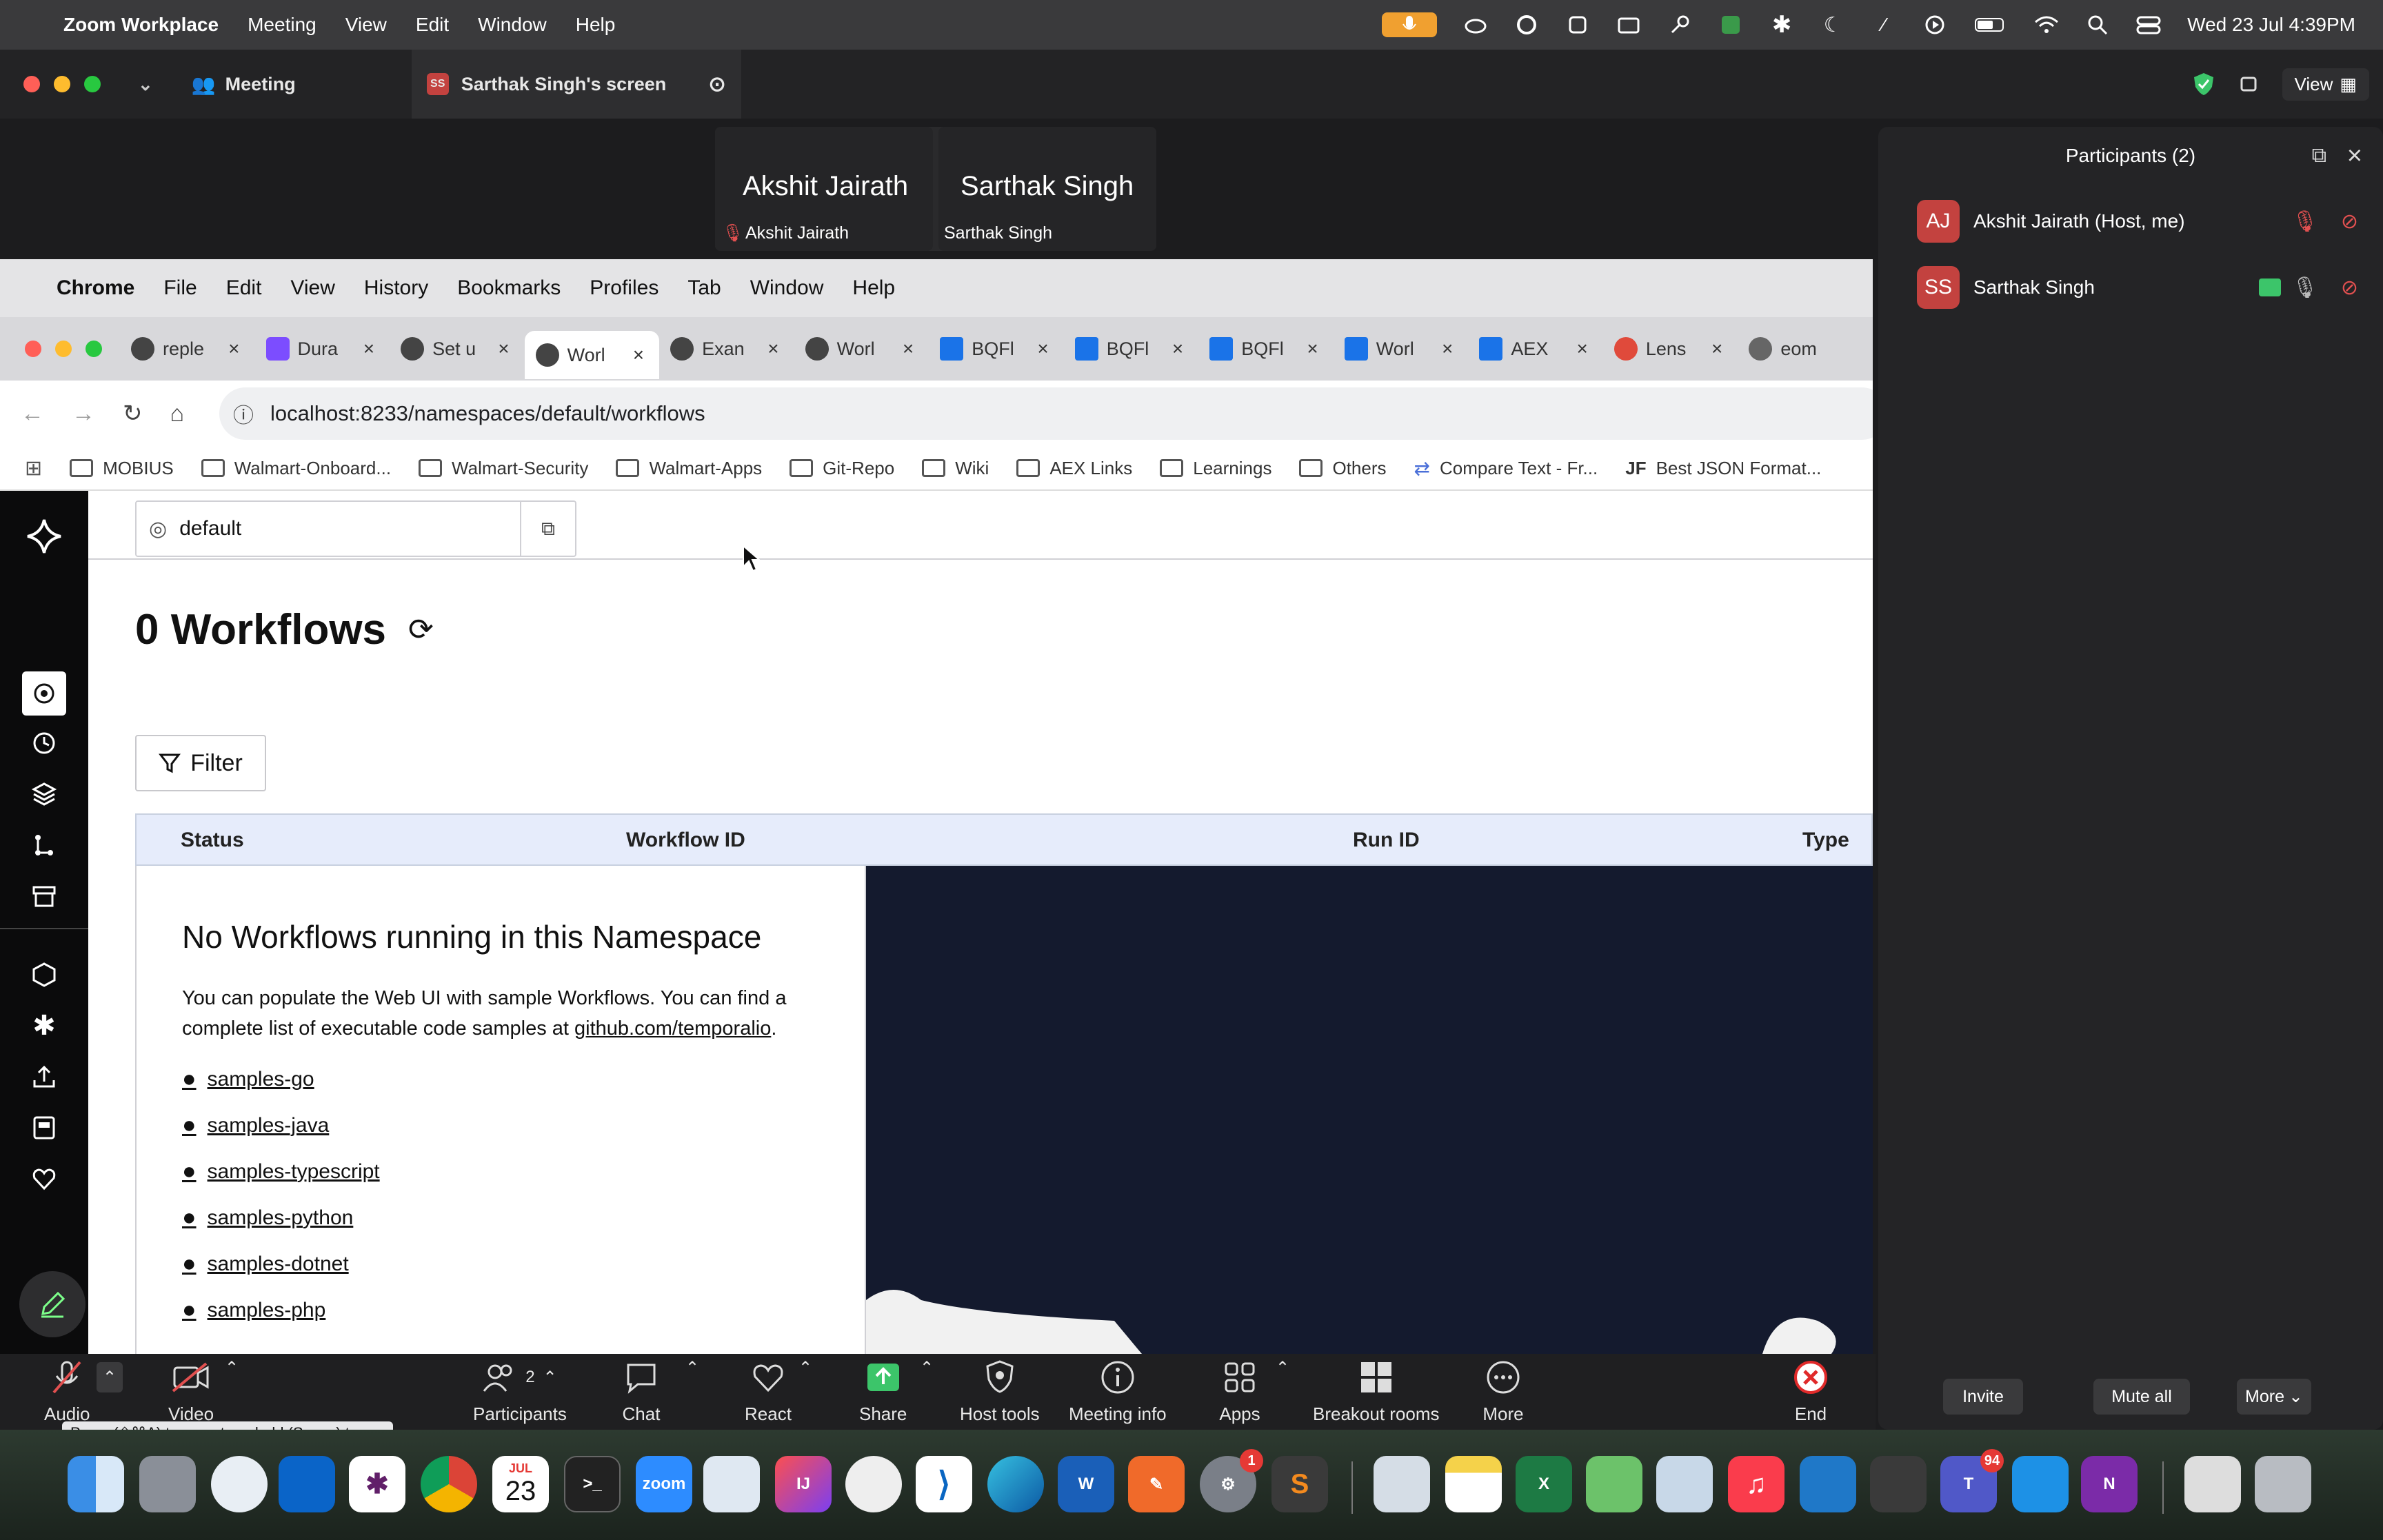  I want to click on back-arrow-icon: ←, so click(32, 414).